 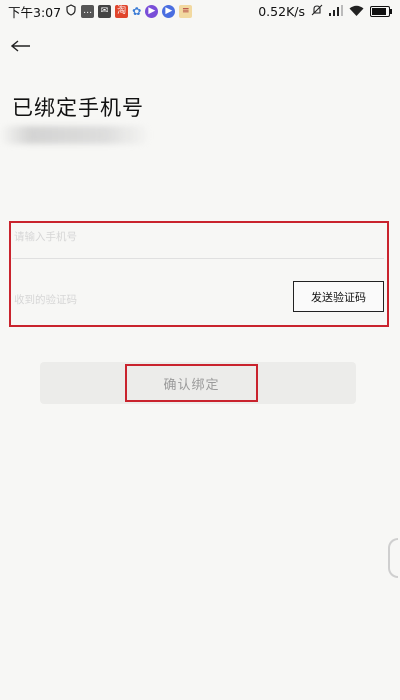 I want to click on arrow-left-icon, so click(x=20, y=46).